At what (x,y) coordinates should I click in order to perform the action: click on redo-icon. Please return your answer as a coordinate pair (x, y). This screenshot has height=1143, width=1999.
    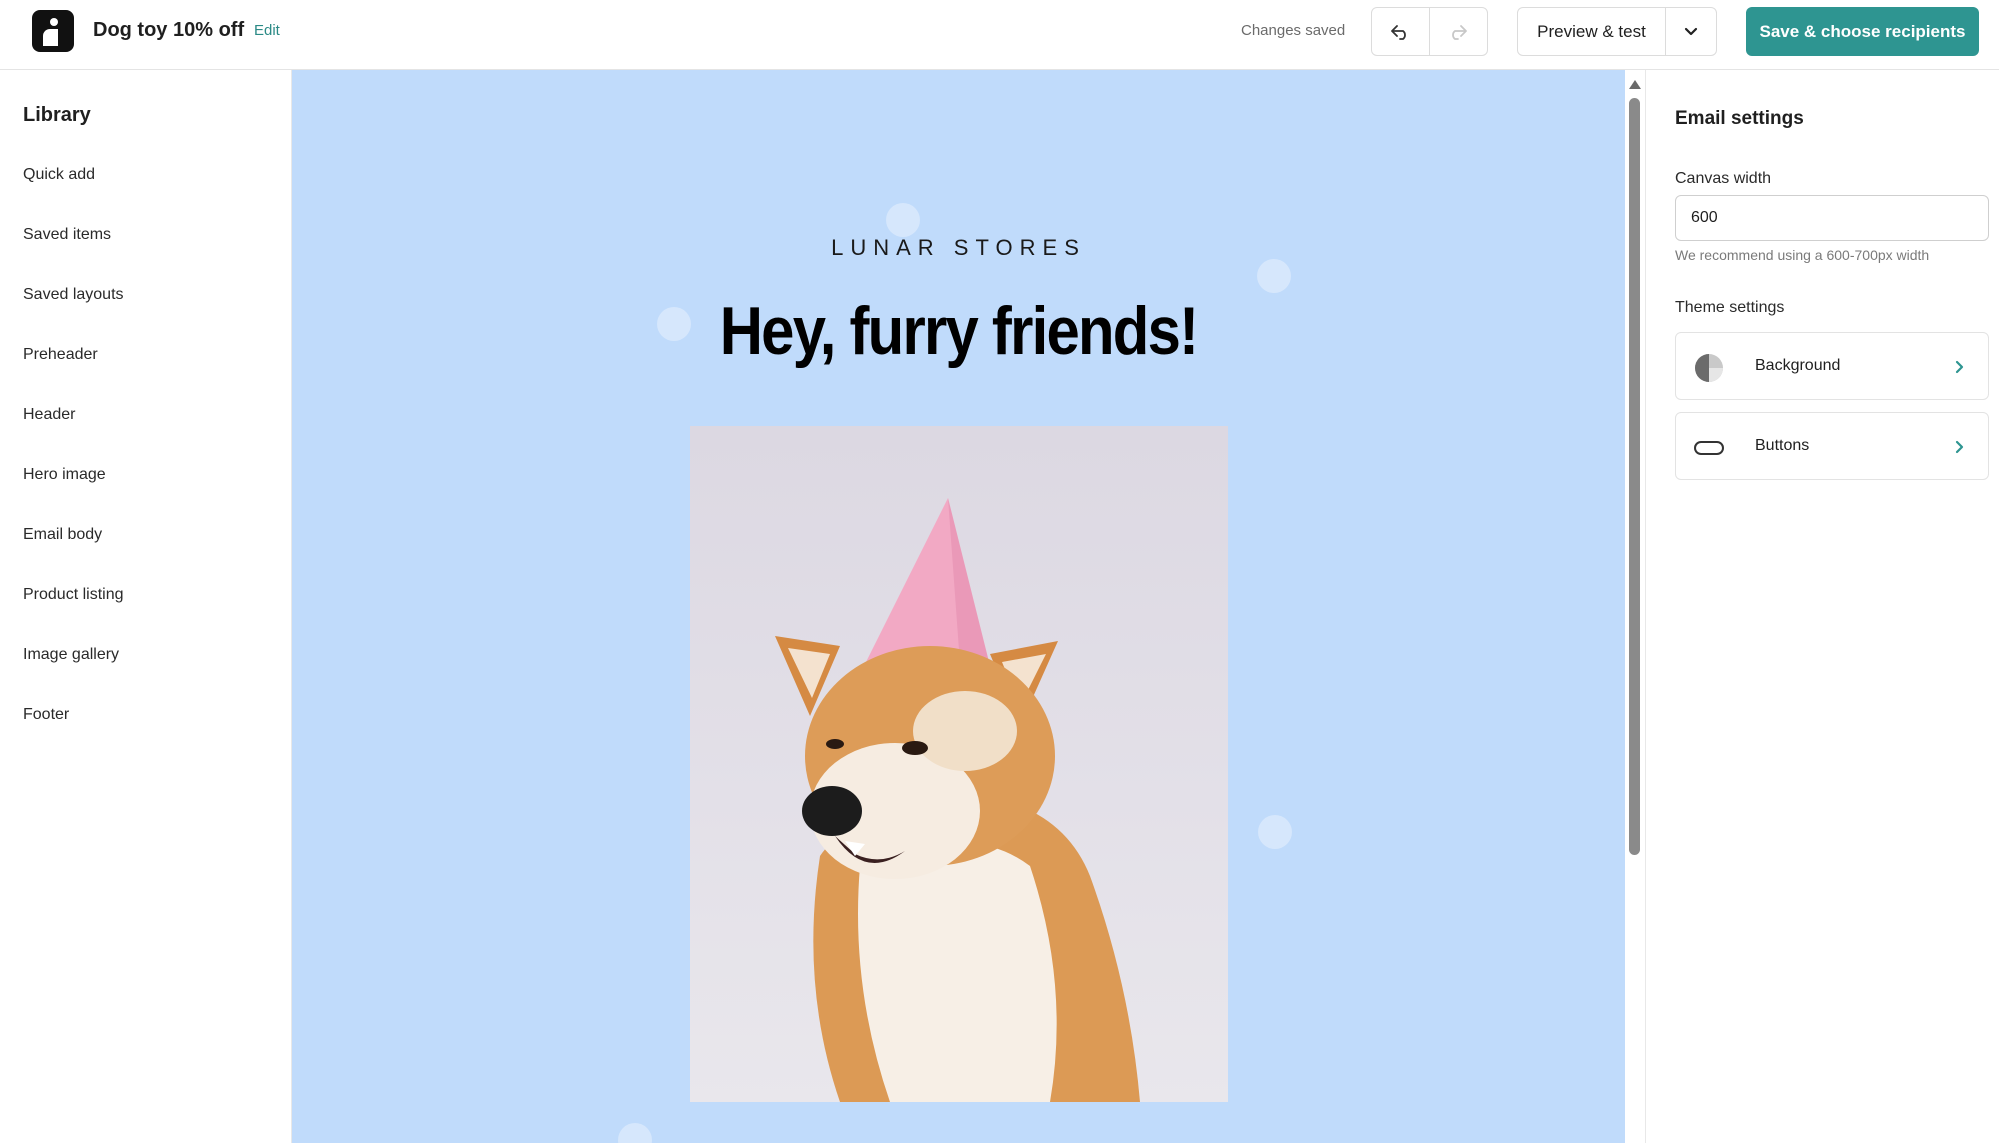
    Looking at the image, I should click on (1460, 32).